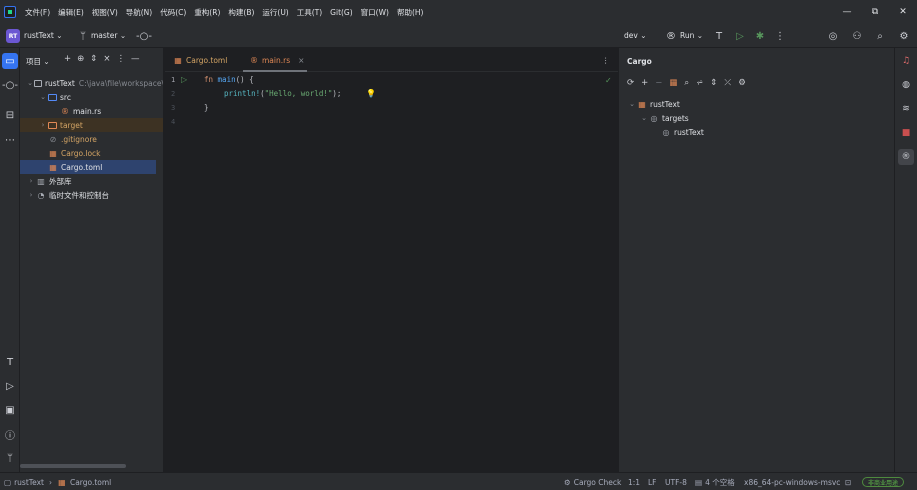 This screenshot has height=490, width=917. Describe the element at coordinates (10, 458) in the screenshot. I see `git-icon: ᛘ` at that location.